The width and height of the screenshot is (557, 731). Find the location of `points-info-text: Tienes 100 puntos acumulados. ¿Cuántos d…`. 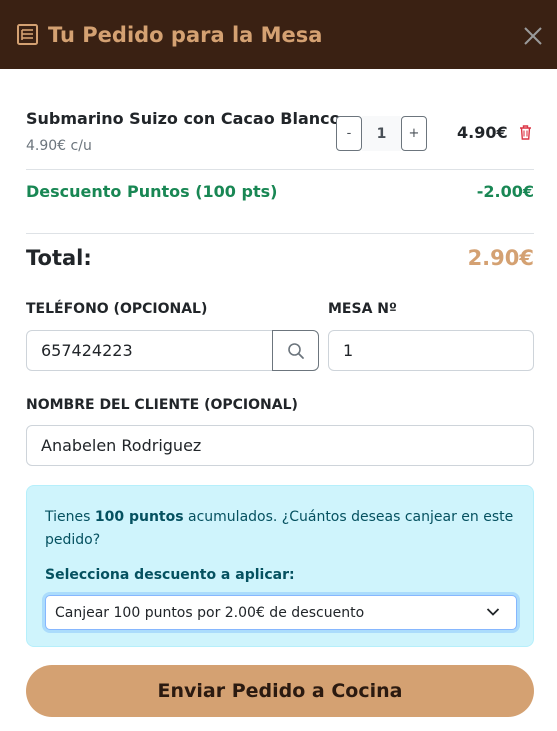

points-info-text: Tienes 100 puntos acumulados. ¿Cuántos d… is located at coordinates (279, 528).